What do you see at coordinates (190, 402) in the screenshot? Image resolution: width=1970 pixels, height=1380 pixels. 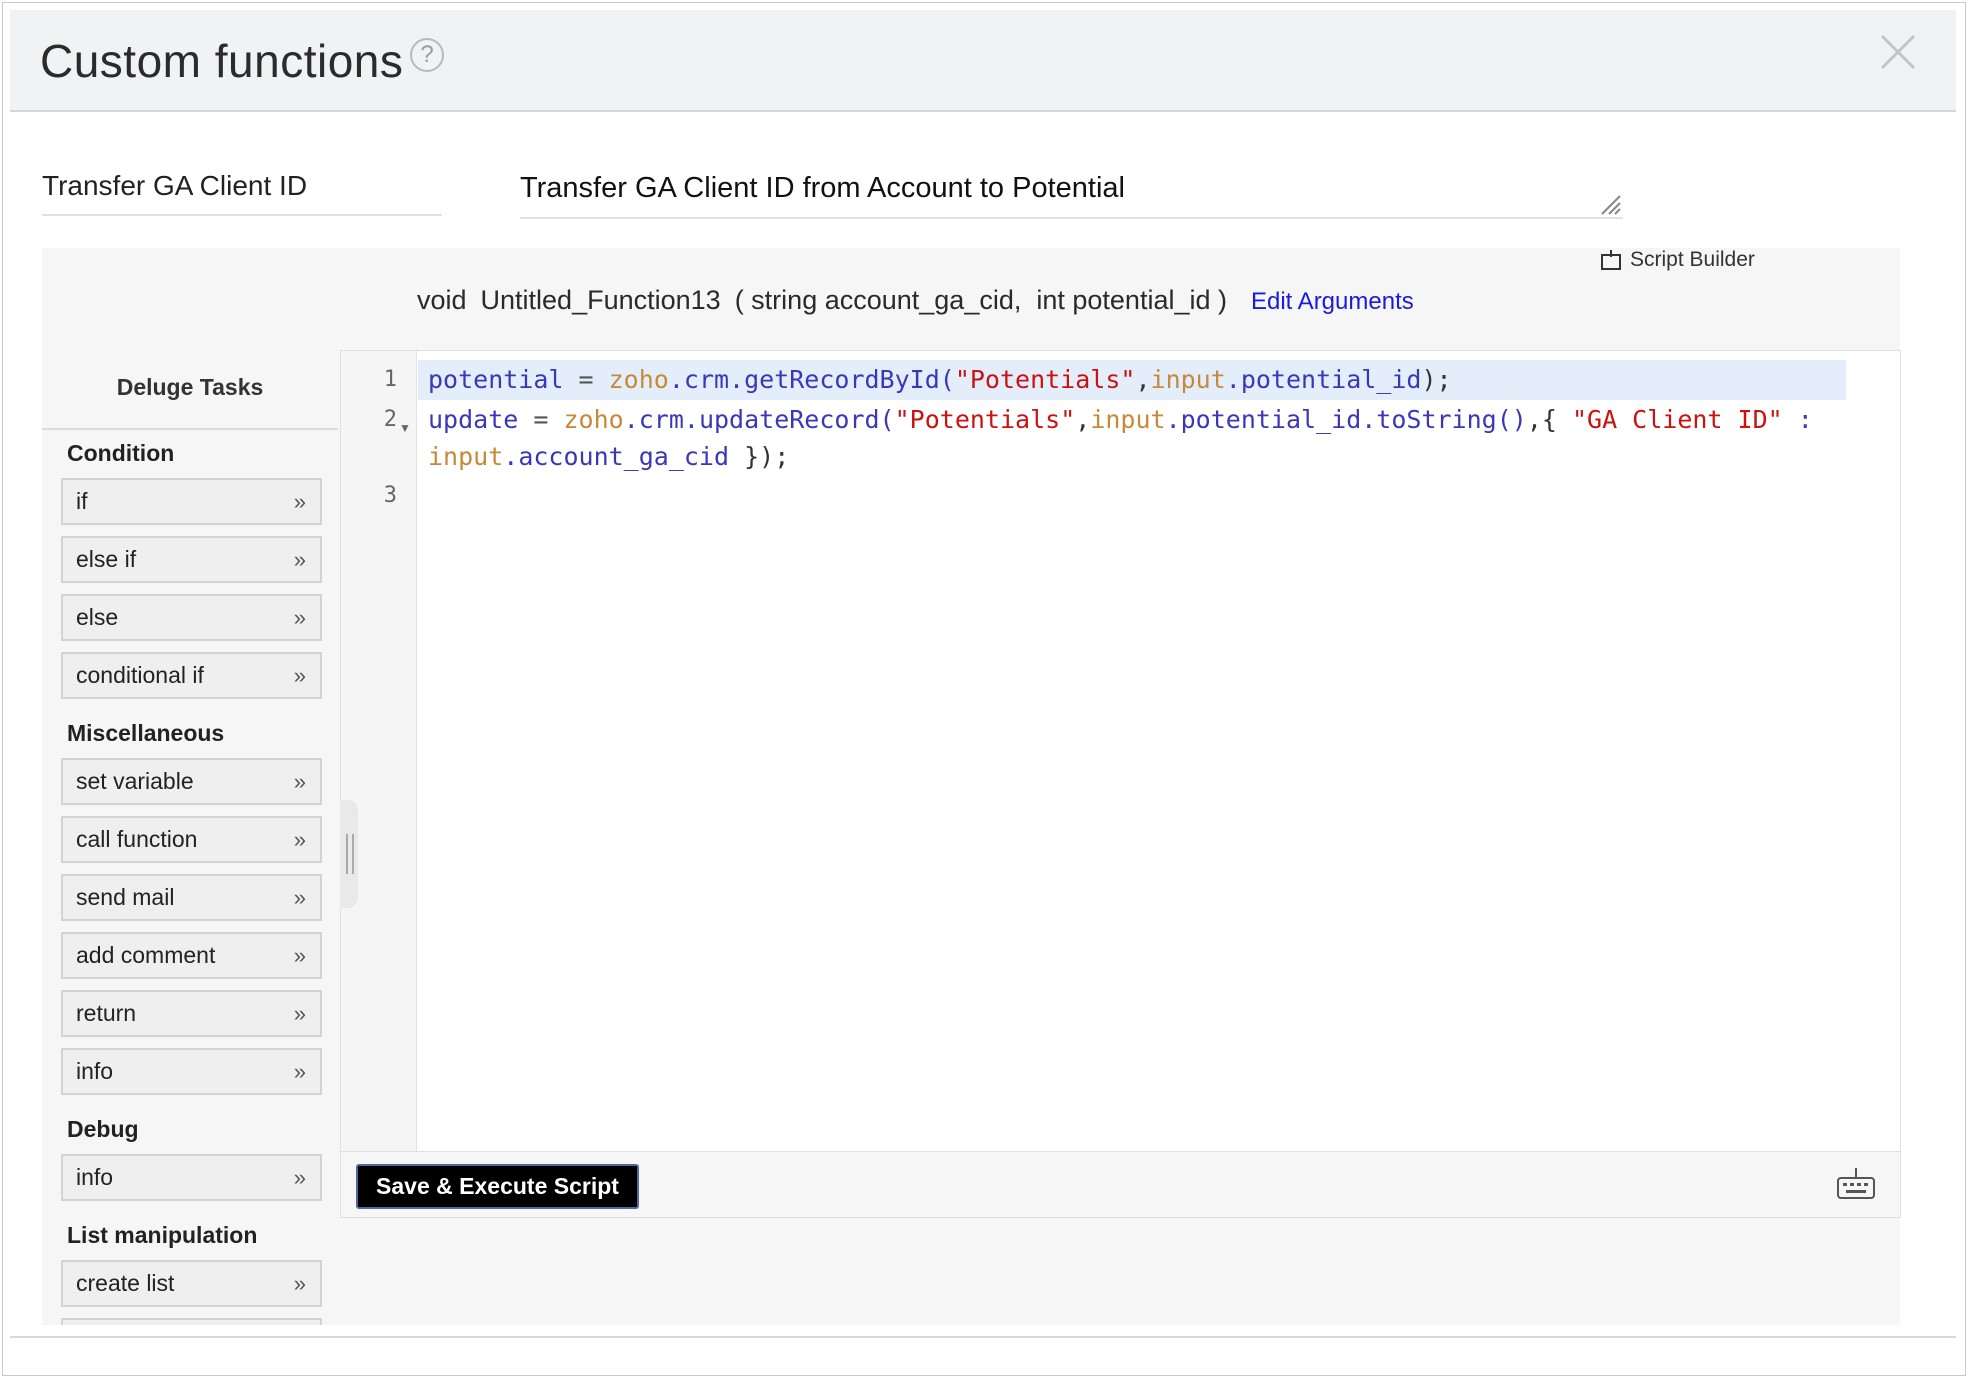 I see `sidebar-title: Deluge Tasks` at bounding box center [190, 402].